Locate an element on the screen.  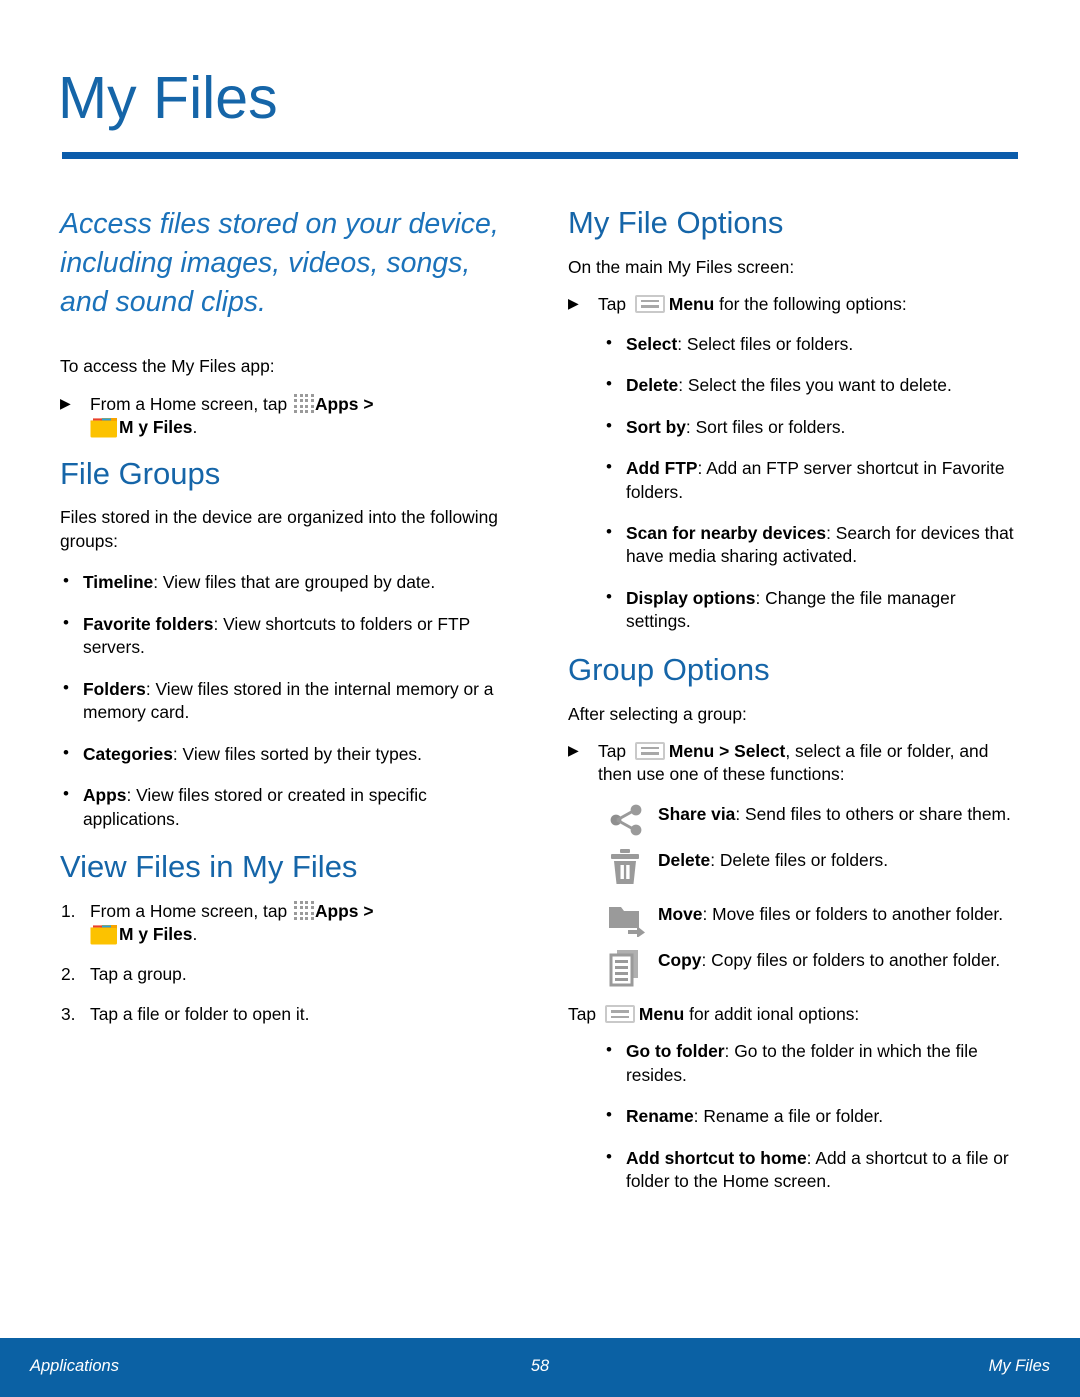
list-item: Rename: Rename a file or folder. is located at coordinates (811, 1116).